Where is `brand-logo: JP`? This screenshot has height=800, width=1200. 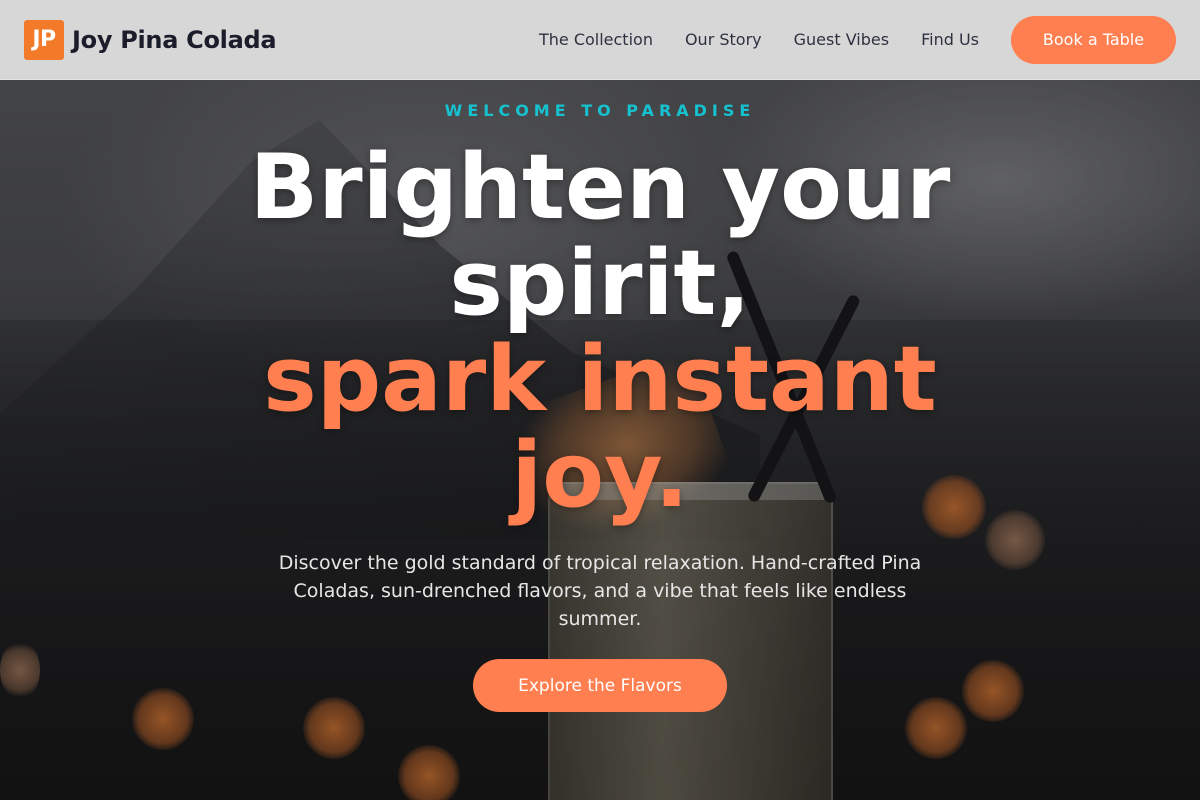
brand-logo: JP is located at coordinates (44, 39).